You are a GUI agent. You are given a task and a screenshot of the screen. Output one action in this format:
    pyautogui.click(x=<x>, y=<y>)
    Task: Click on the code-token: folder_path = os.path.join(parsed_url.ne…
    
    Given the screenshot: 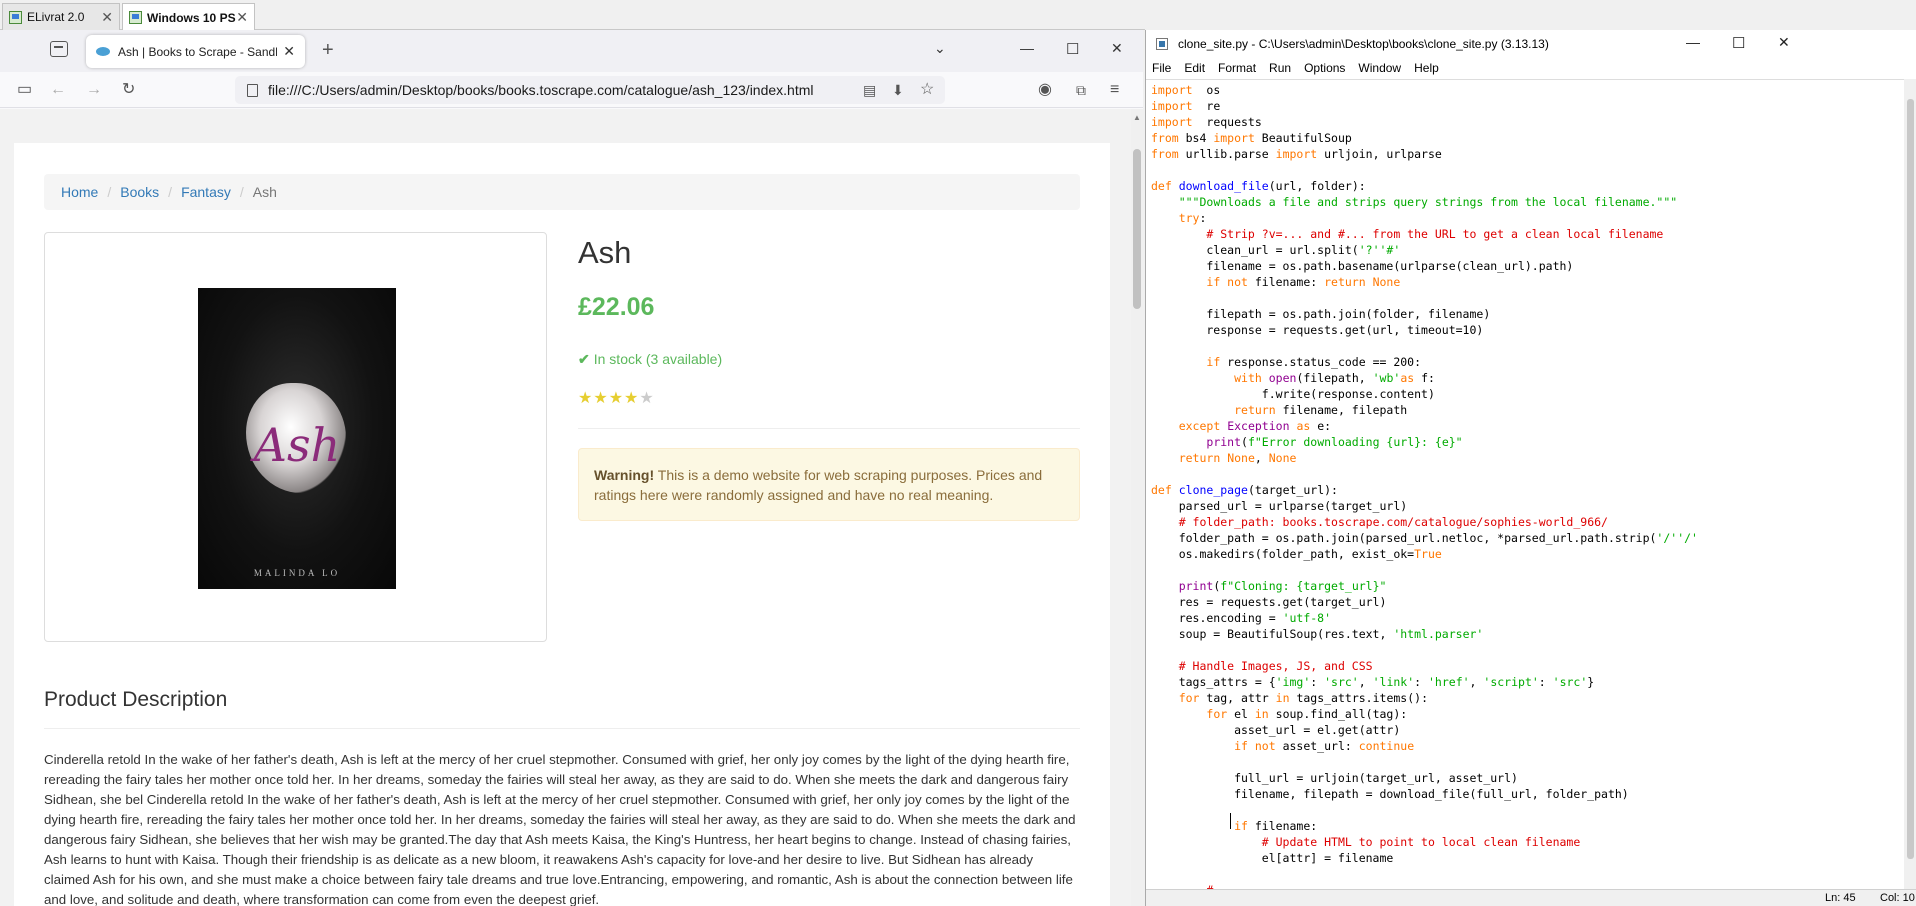 What is the action you would take?
    pyautogui.click(x=1404, y=538)
    